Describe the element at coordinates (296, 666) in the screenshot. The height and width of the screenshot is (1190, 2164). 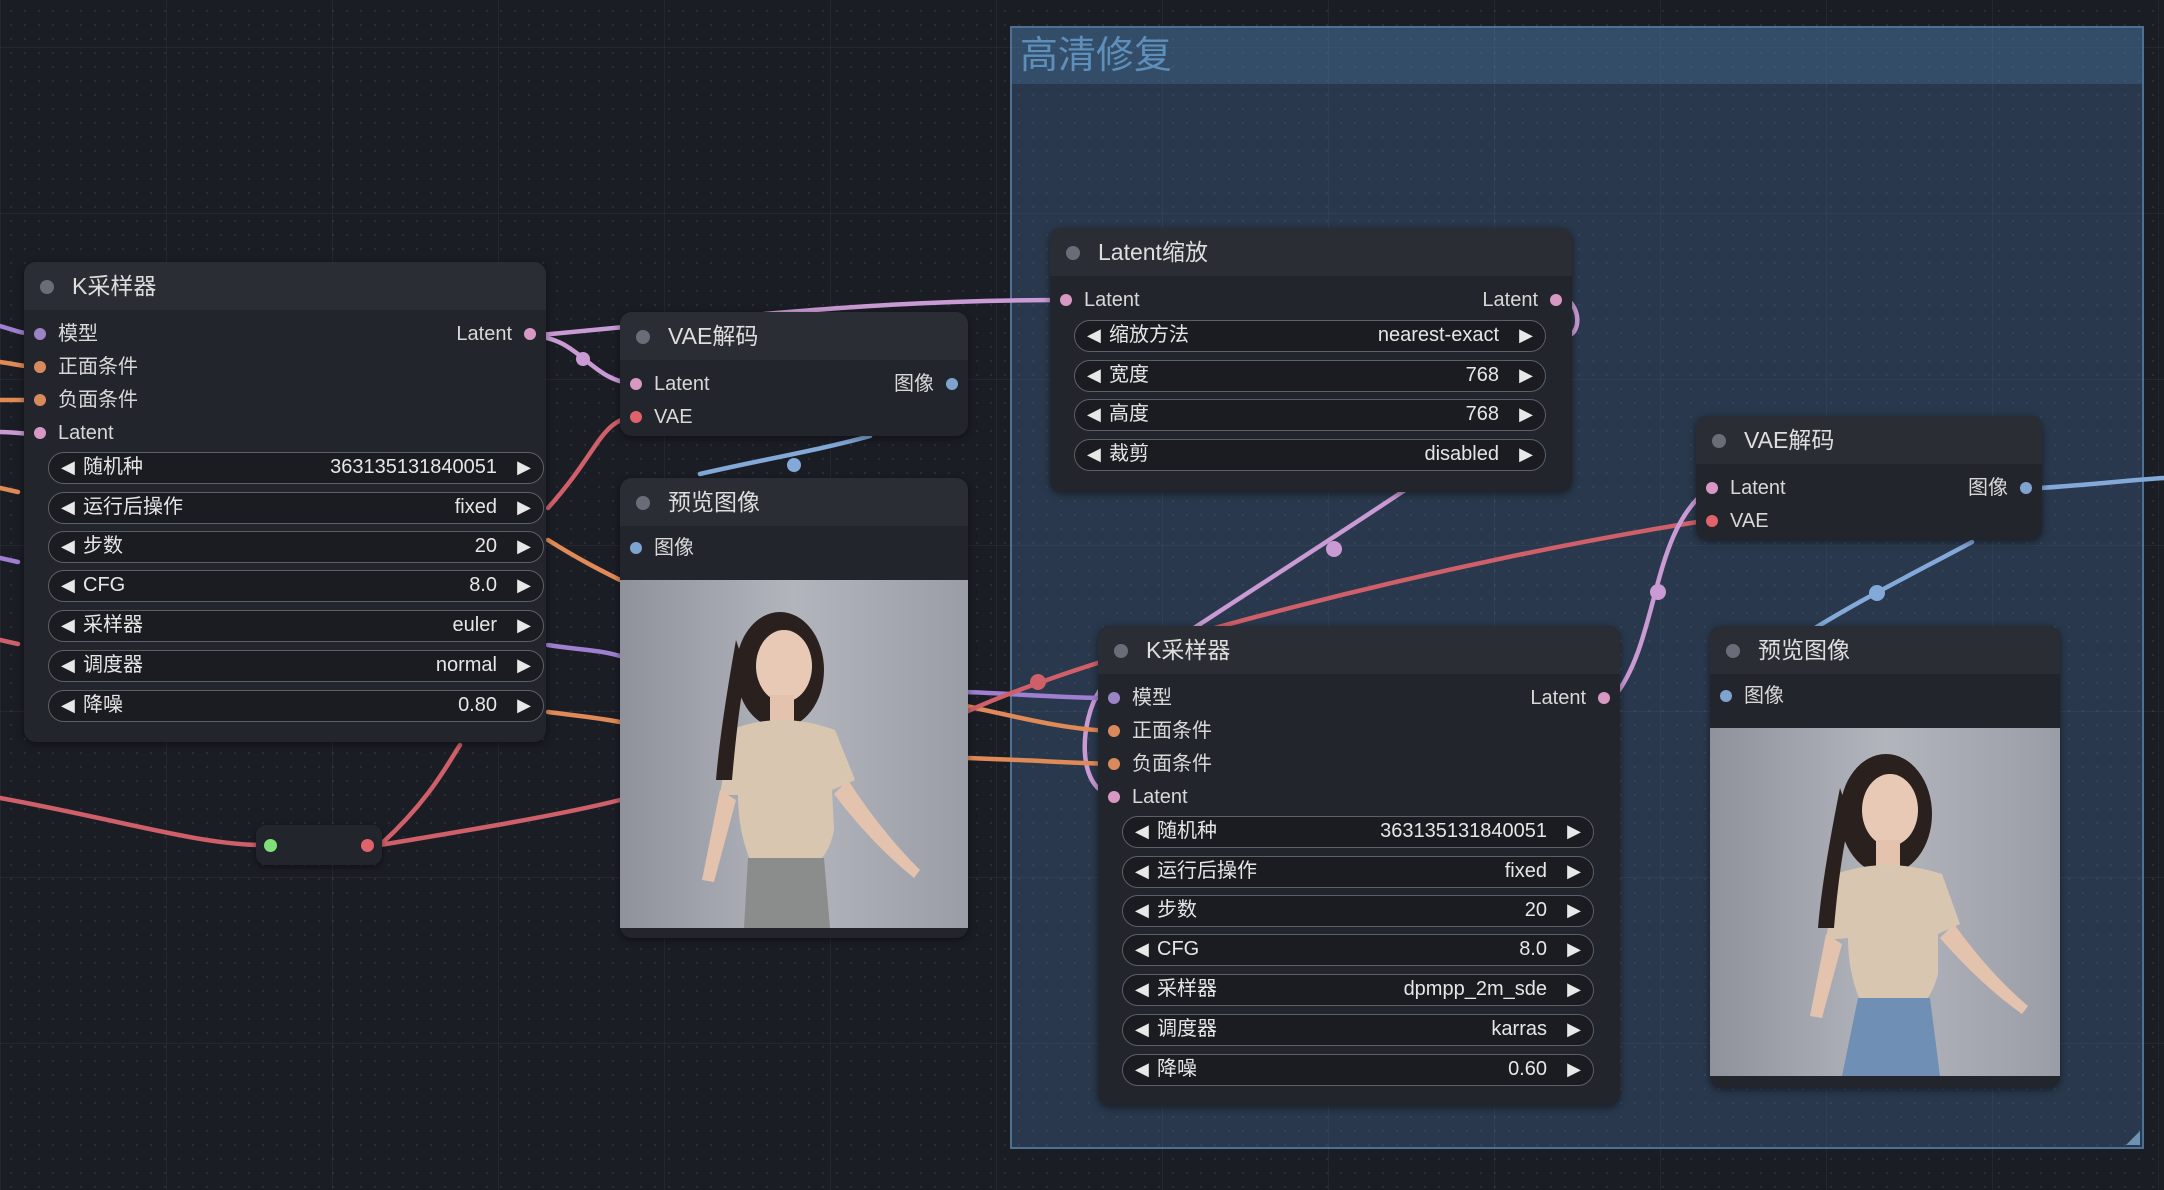
I see `widget-scheduler: ◀ 调度器 normal ▶` at that location.